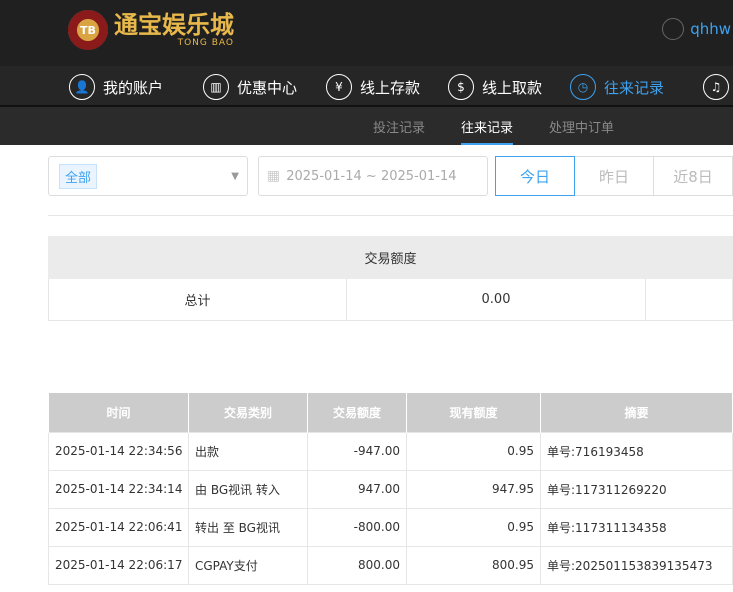  What do you see at coordinates (390, 215) in the screenshot?
I see `divider` at bounding box center [390, 215].